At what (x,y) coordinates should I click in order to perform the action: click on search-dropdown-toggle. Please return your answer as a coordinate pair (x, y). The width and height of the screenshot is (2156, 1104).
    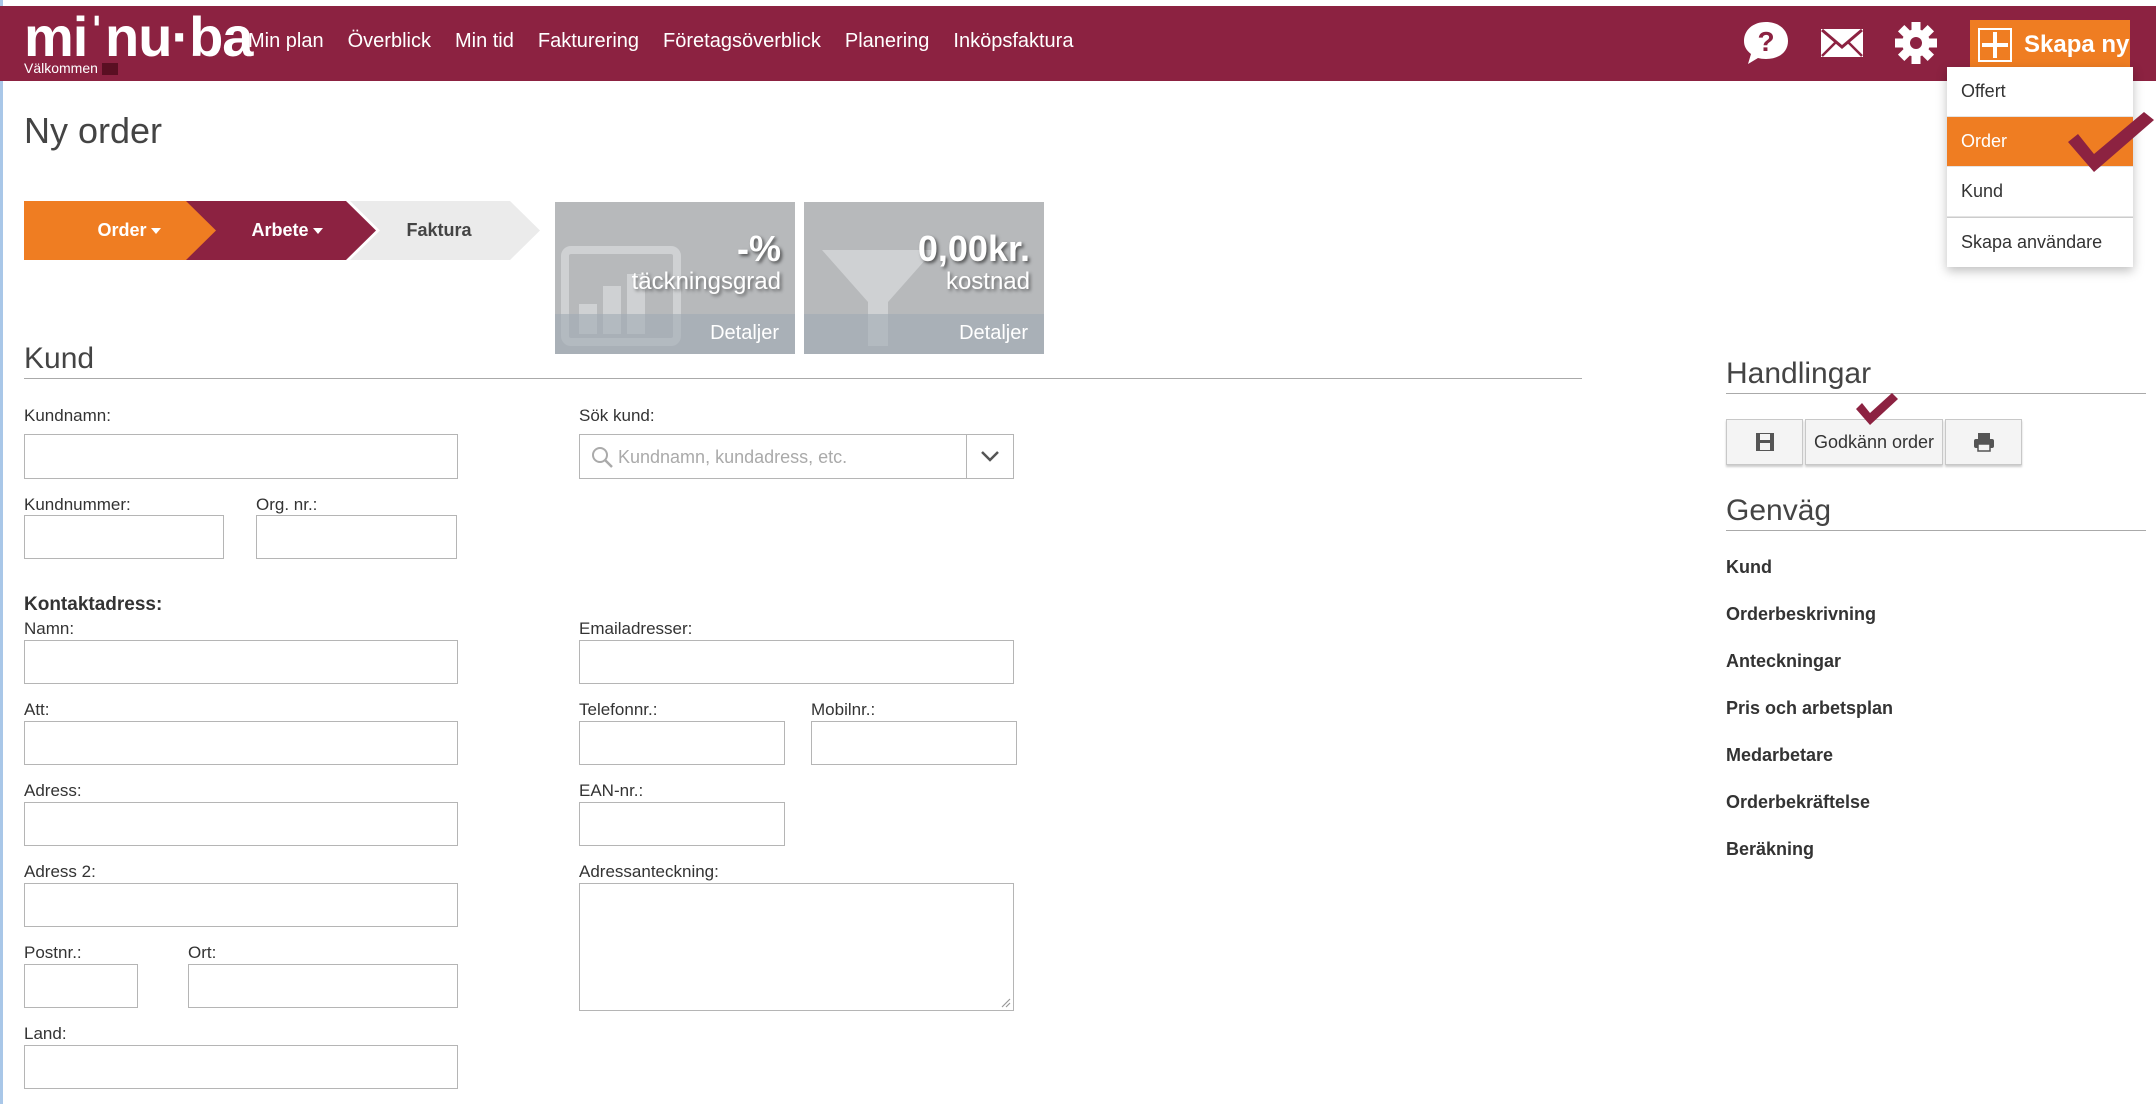
    Looking at the image, I should click on (989, 456).